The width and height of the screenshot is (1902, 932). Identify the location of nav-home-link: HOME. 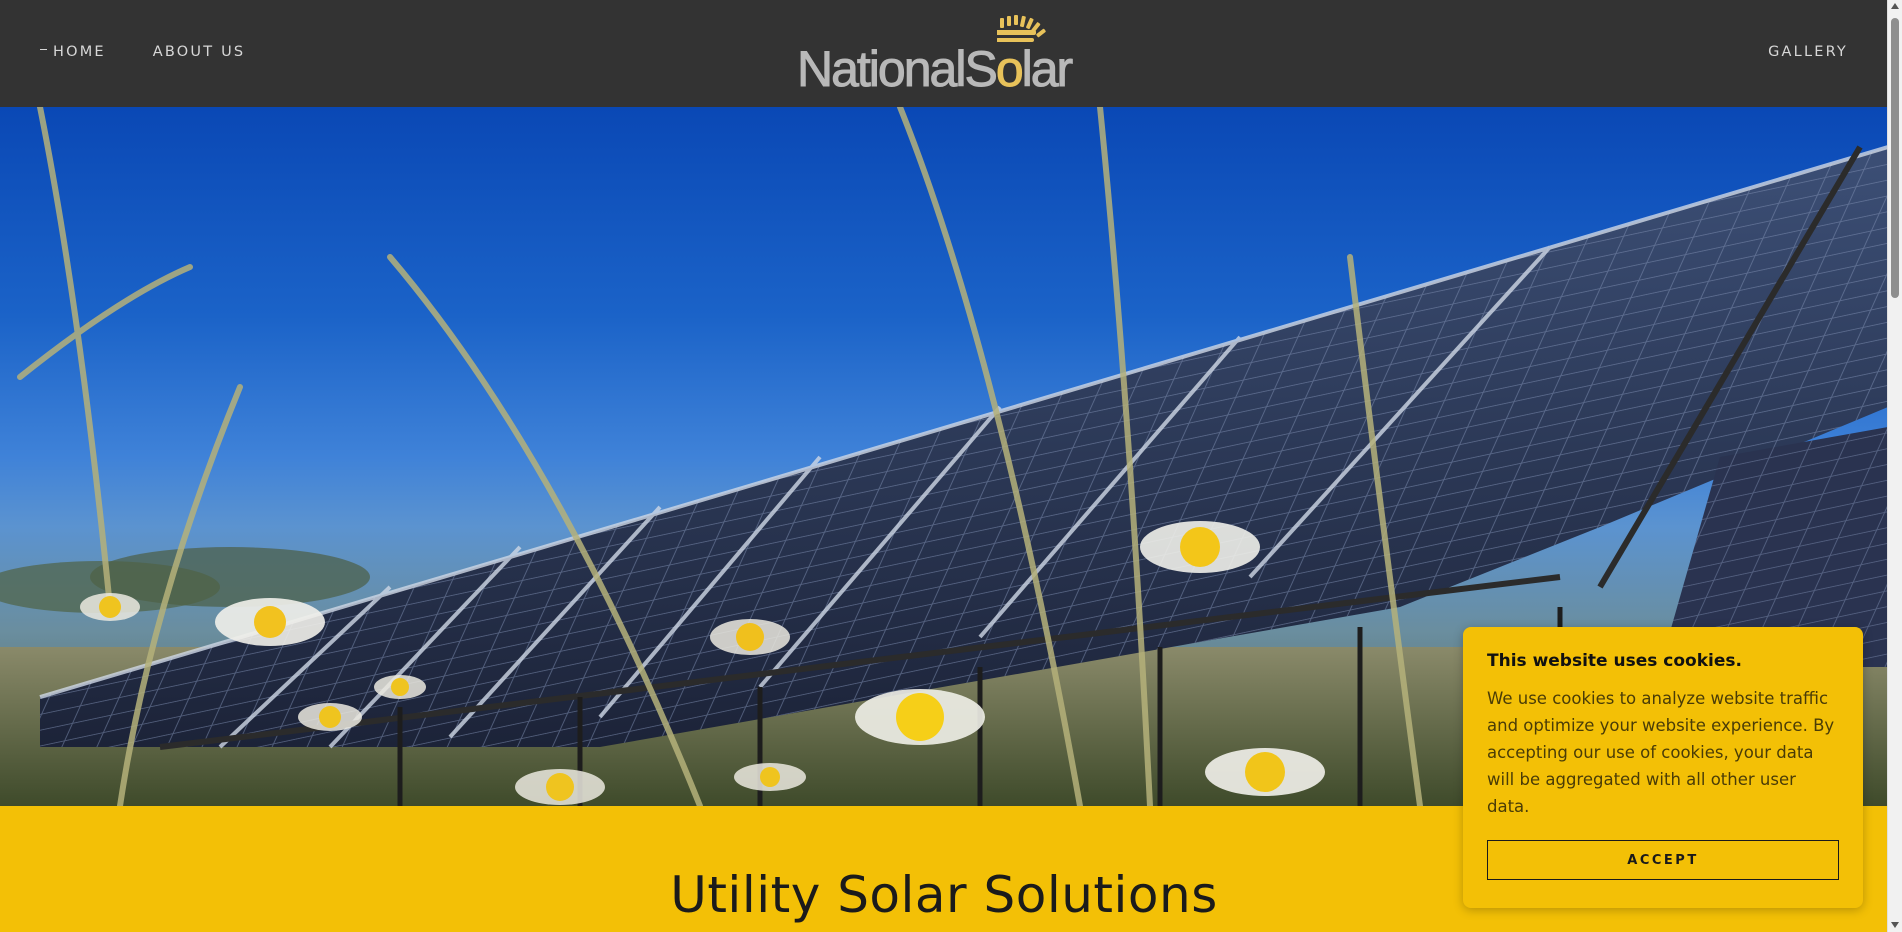
(73, 52).